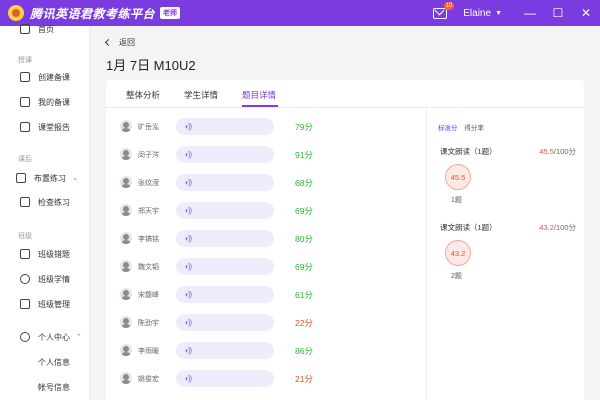  I want to click on student-score: 68分, so click(304, 183).